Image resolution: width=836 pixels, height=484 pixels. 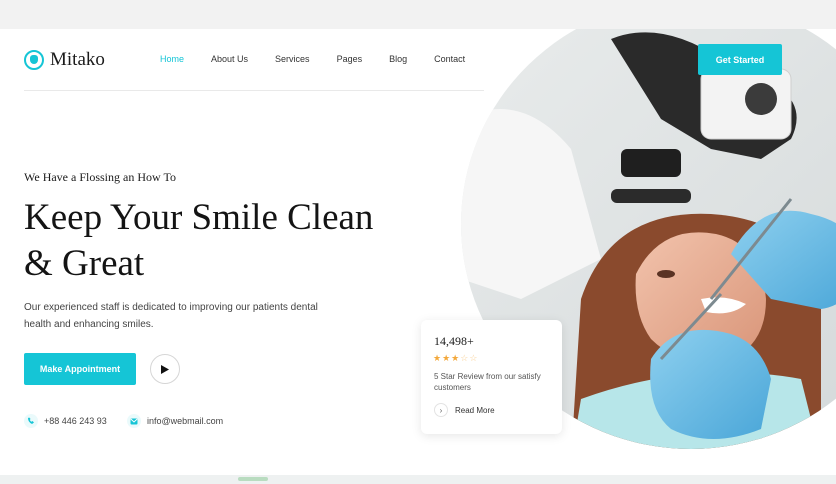 What do you see at coordinates (254, 90) in the screenshot?
I see `header-divider` at bounding box center [254, 90].